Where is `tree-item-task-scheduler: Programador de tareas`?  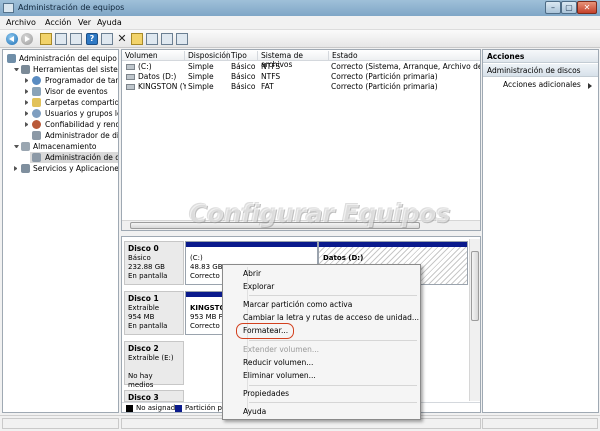 tree-item-task-scheduler: Programador de tareas is located at coordinates (60, 80).